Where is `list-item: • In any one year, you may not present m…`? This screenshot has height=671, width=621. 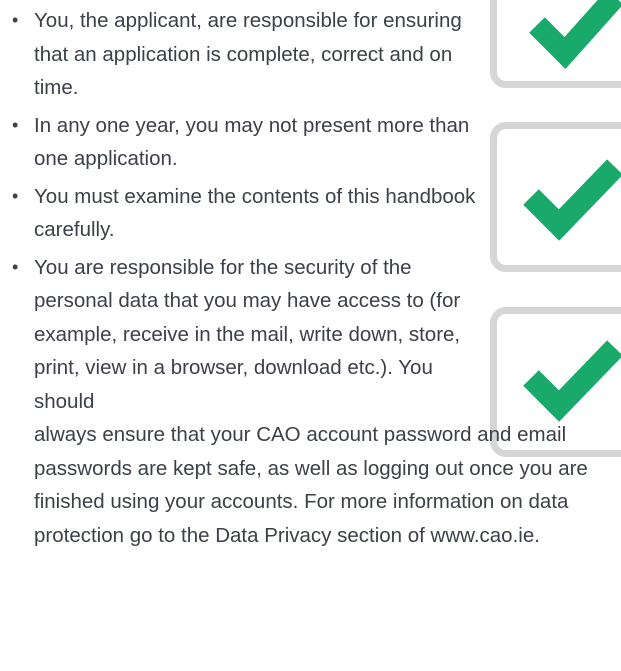 list-item: • In any one year, you may not present m… is located at coordinates (312, 142).